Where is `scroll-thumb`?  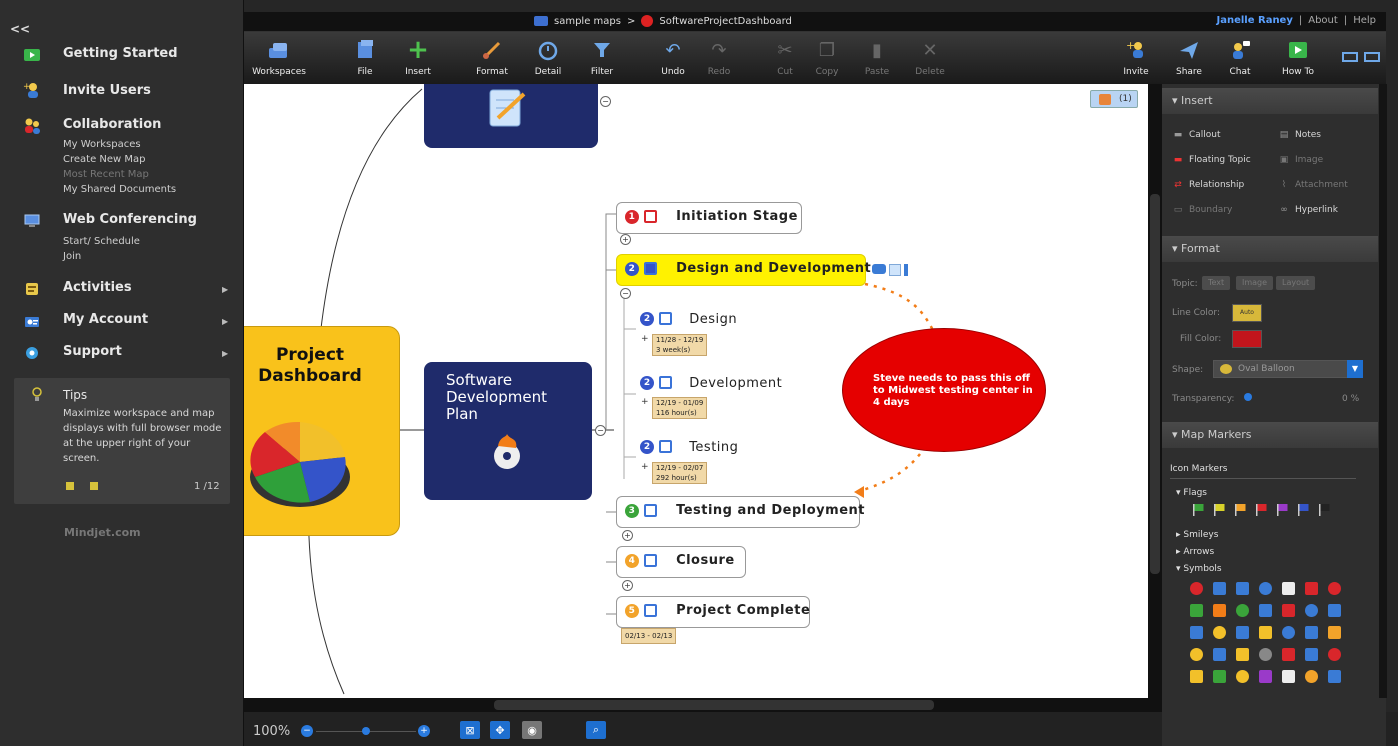
scroll-thumb is located at coordinates (1155, 384).